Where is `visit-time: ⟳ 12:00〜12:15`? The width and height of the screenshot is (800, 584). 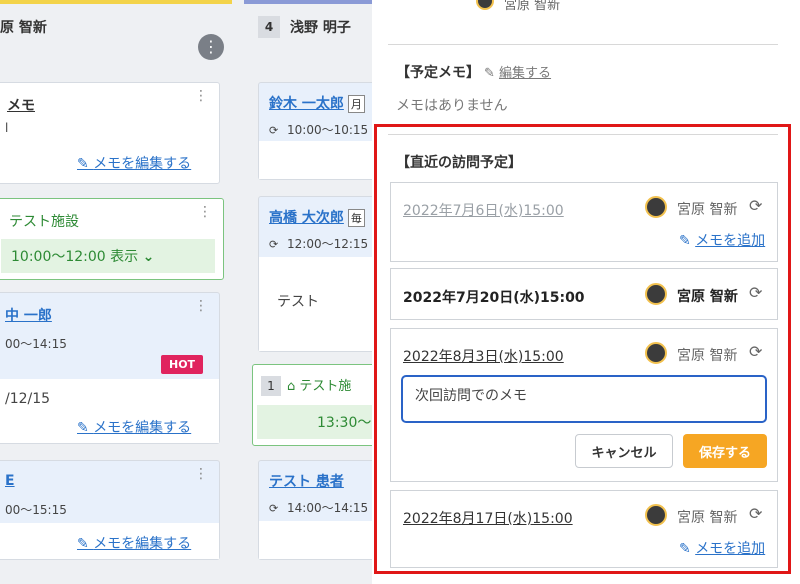 visit-time: ⟳ 12:00〜12:15 is located at coordinates (319, 244).